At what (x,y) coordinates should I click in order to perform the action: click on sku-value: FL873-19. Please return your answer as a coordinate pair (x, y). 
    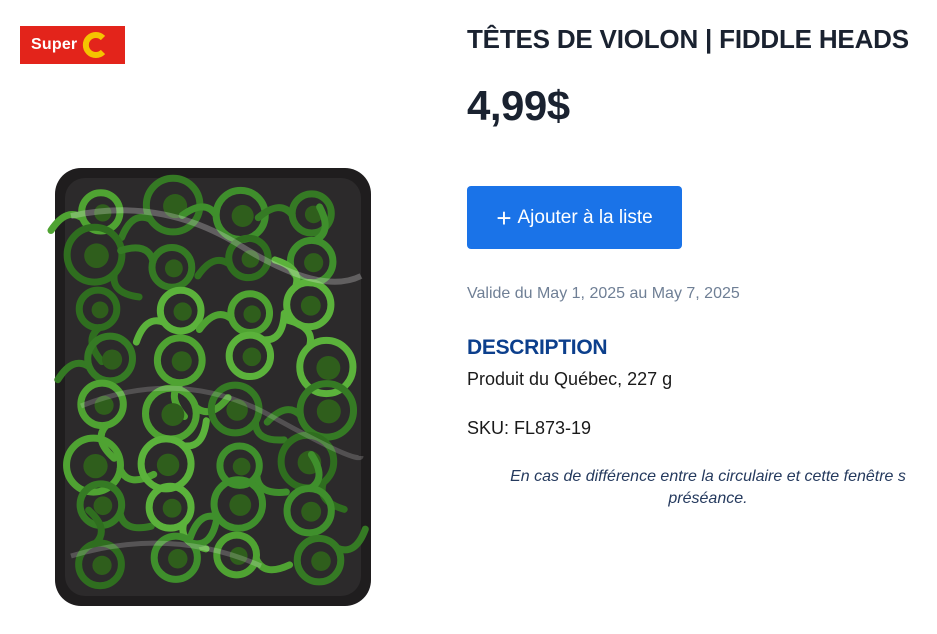
    Looking at the image, I should click on (553, 428).